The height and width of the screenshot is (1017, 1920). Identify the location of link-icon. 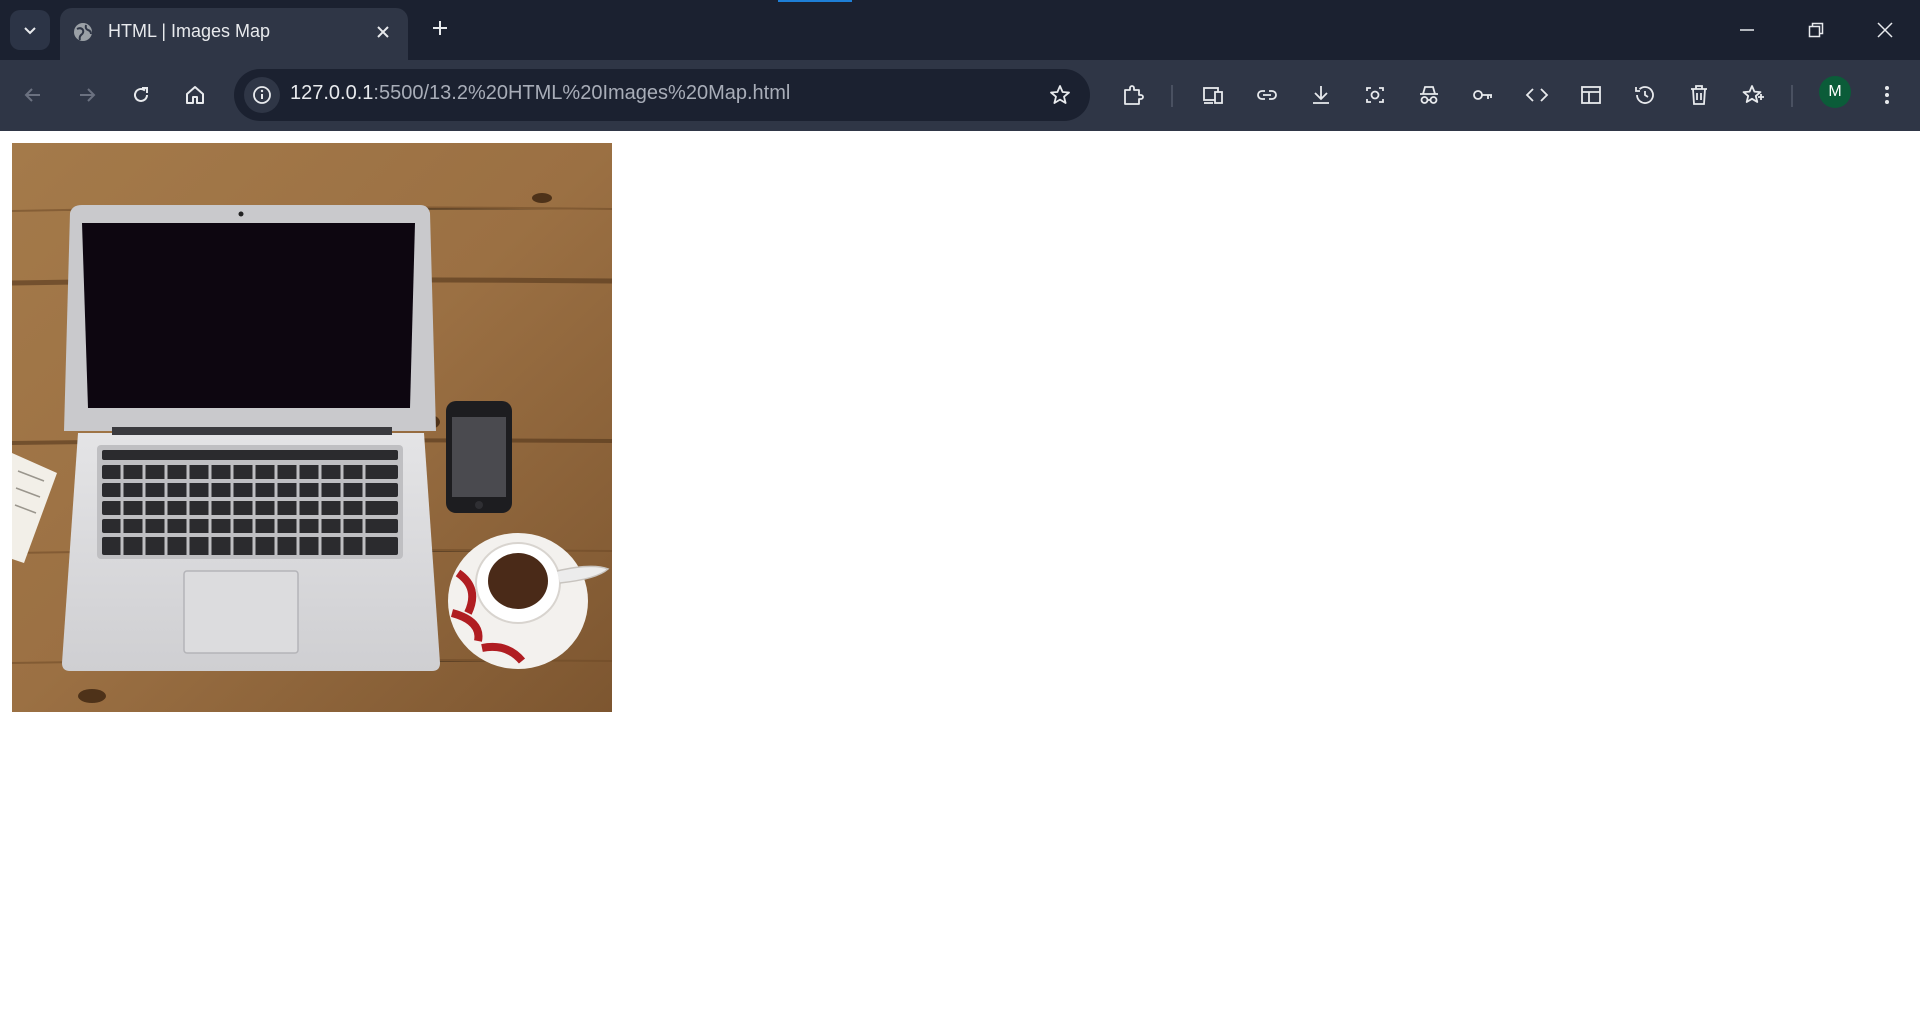
(1267, 95).